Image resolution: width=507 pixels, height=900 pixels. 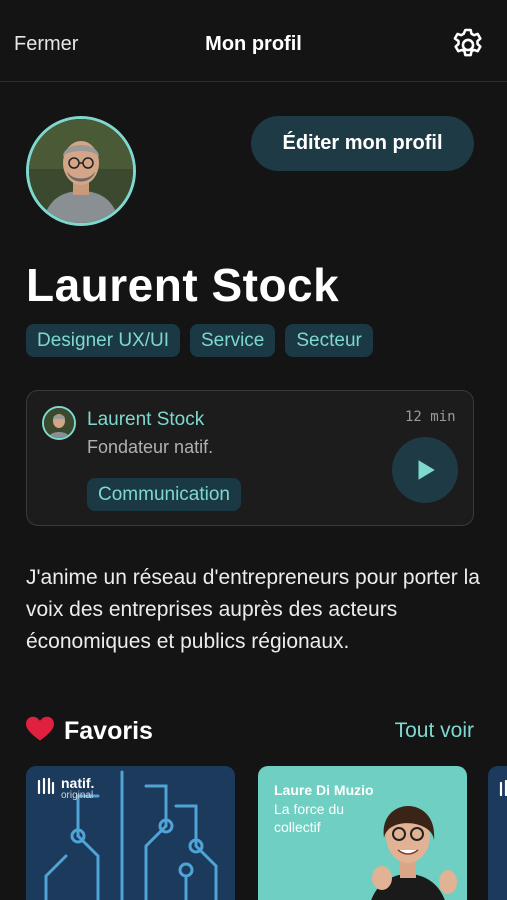 I want to click on author-avatar, so click(x=59, y=423).